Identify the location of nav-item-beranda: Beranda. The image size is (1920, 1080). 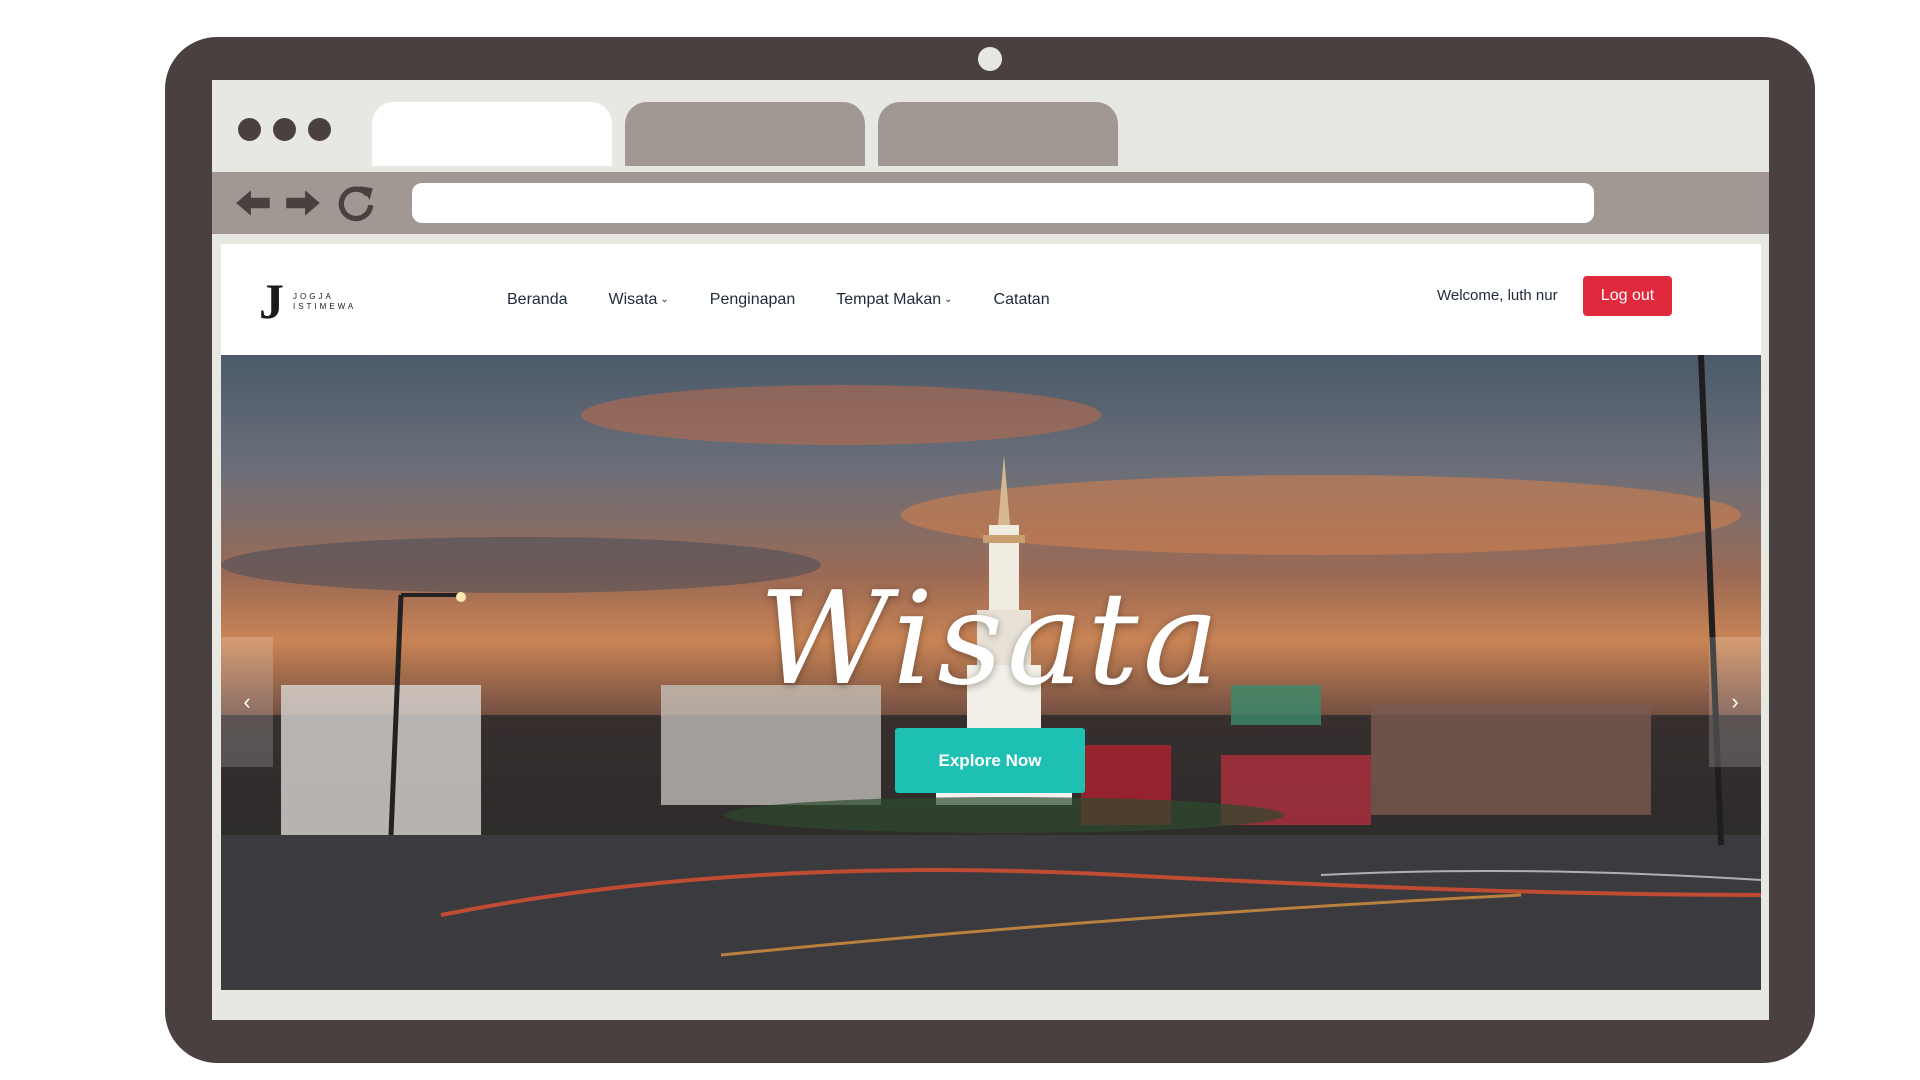
(537, 300).